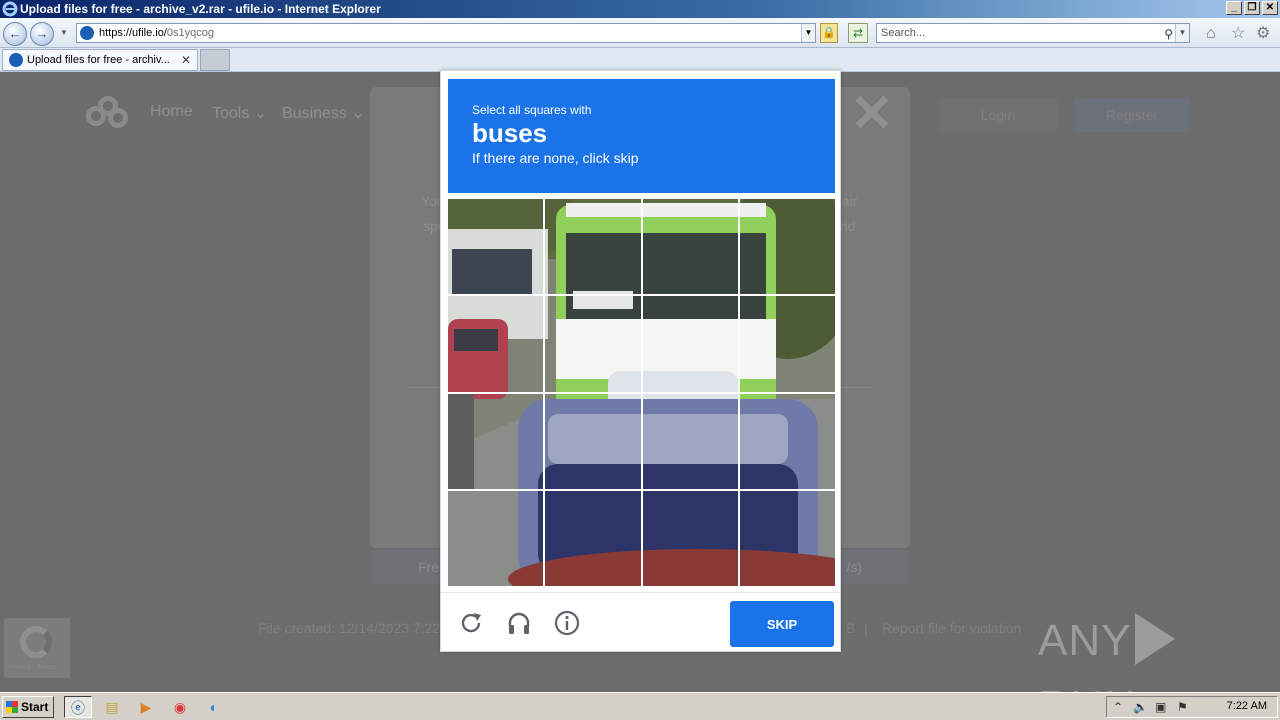 Image resolution: width=1280 pixels, height=720 pixels. What do you see at coordinates (78, 707) in the screenshot?
I see `taskbar-ie-icon: ⓔ` at bounding box center [78, 707].